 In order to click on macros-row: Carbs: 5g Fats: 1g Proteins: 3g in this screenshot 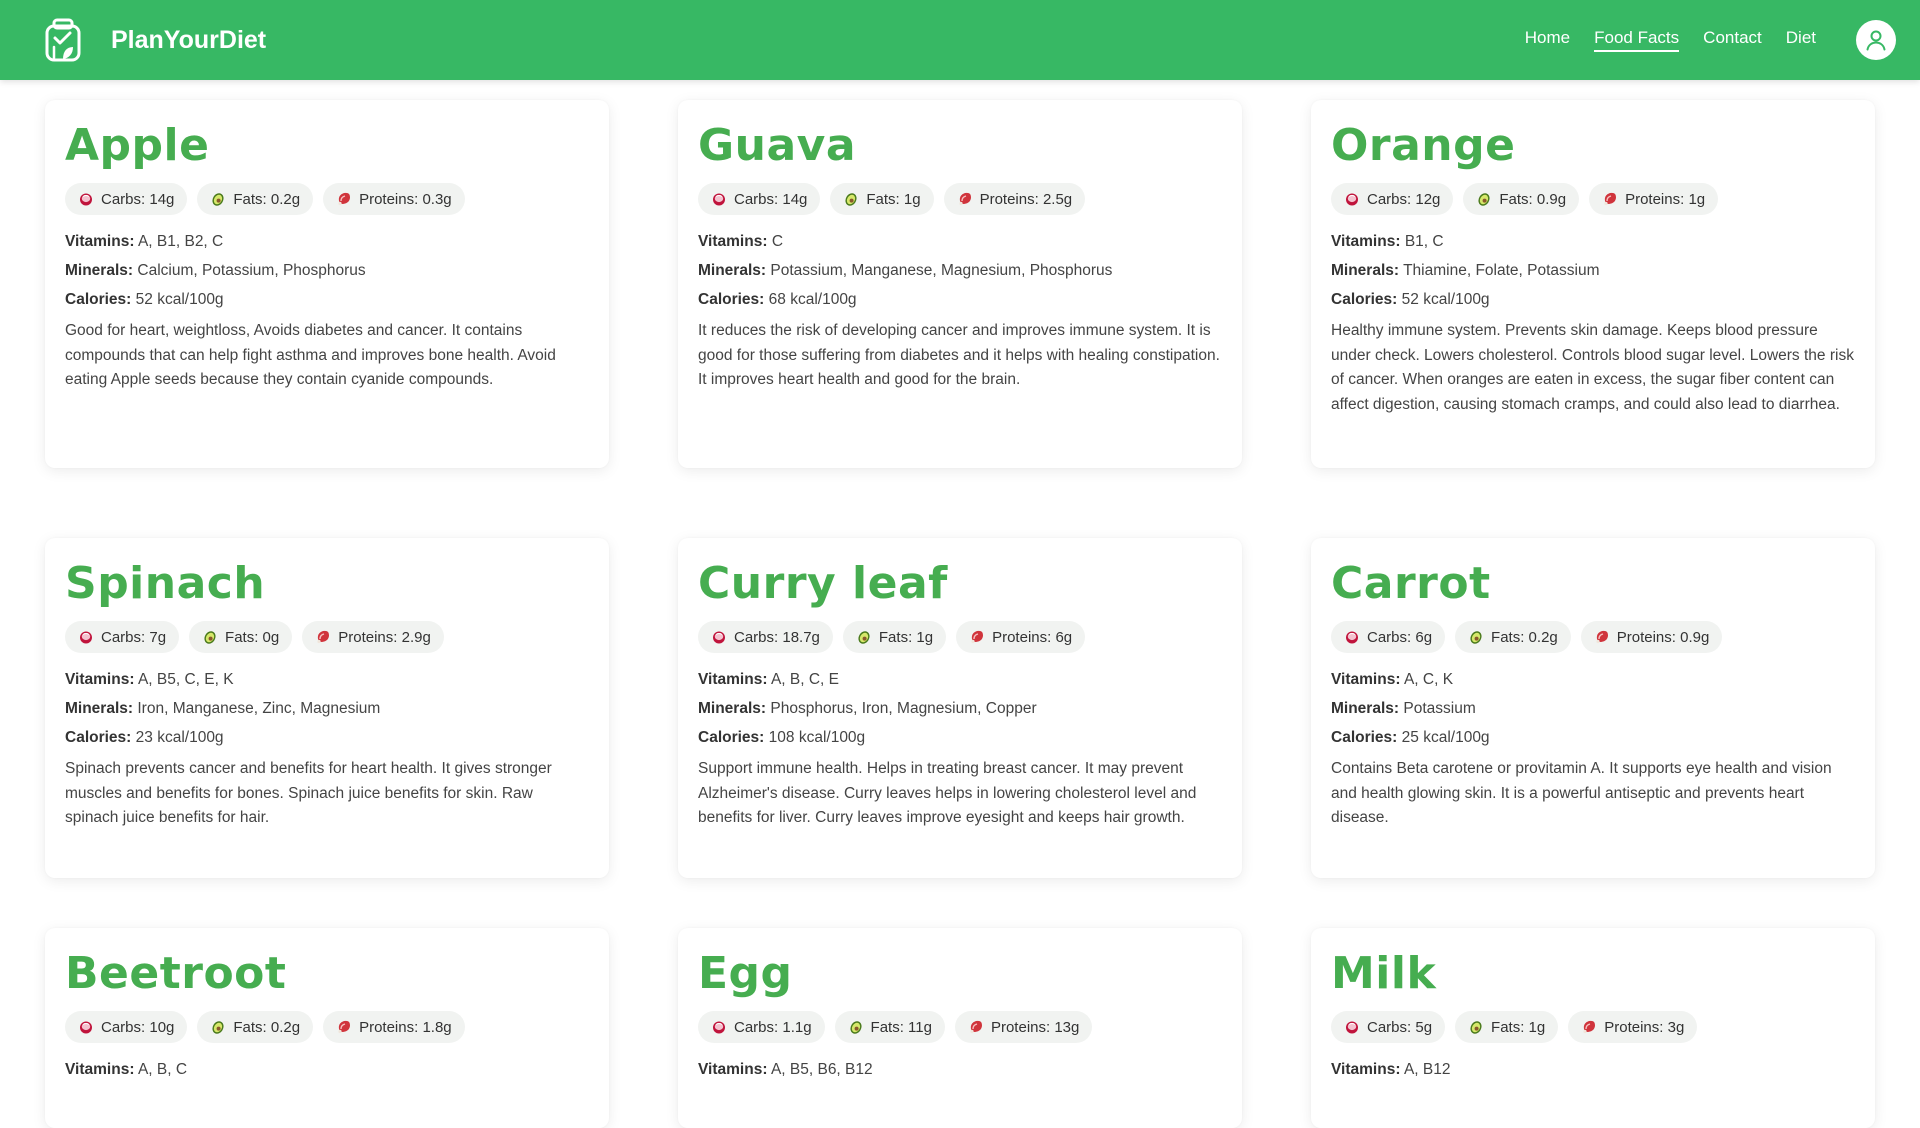, I will do `click(1593, 1027)`.